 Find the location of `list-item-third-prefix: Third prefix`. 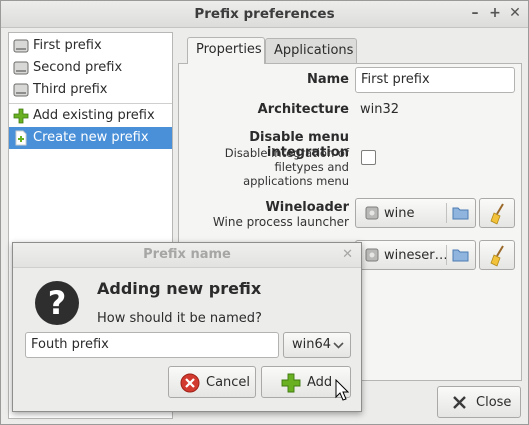

list-item-third-prefix: Third prefix is located at coordinates (90, 90).